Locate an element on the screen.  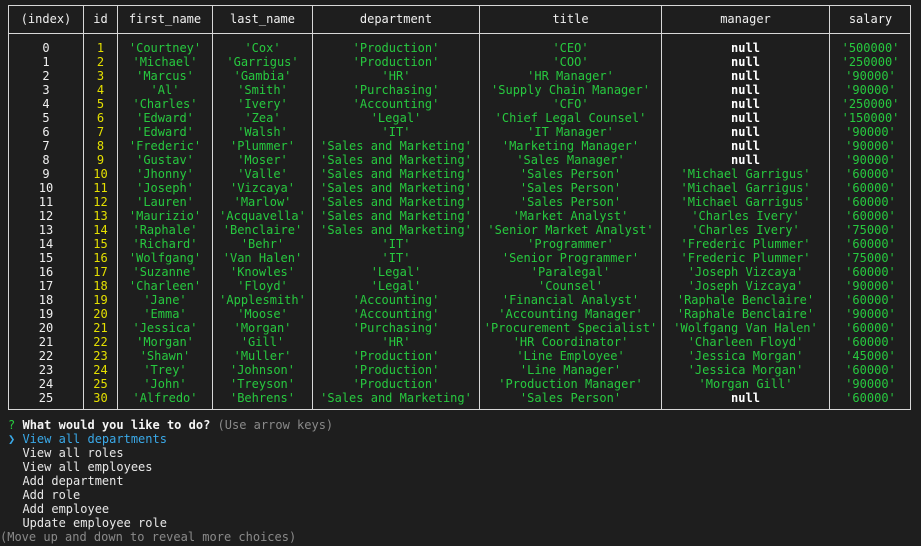
cell-last-name: 'Garrigus' is located at coordinates (262, 62).